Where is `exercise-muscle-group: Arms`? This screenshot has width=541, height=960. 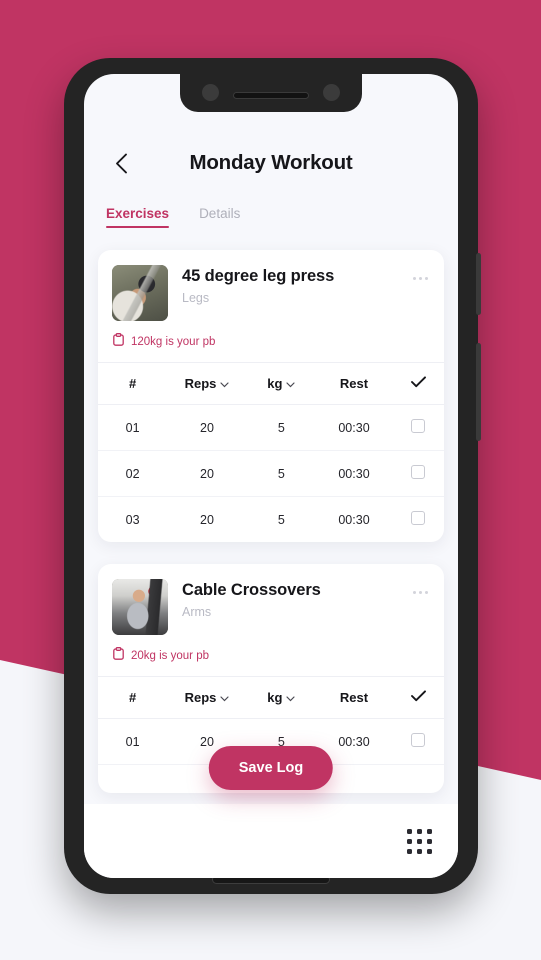 exercise-muscle-group: Arms is located at coordinates (197, 612).